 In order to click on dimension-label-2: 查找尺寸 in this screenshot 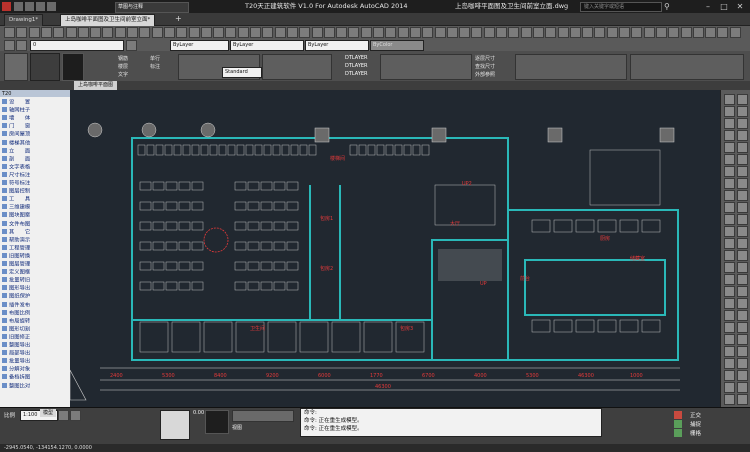, I will do `click(485, 66)`.